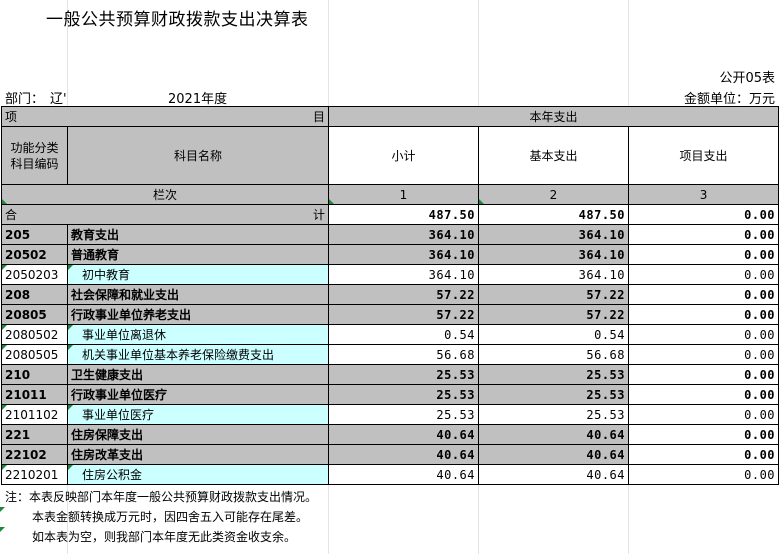 The height and width of the screenshot is (554, 783). What do you see at coordinates (198, 99) in the screenshot?
I see `report-year: 2021年度` at bounding box center [198, 99].